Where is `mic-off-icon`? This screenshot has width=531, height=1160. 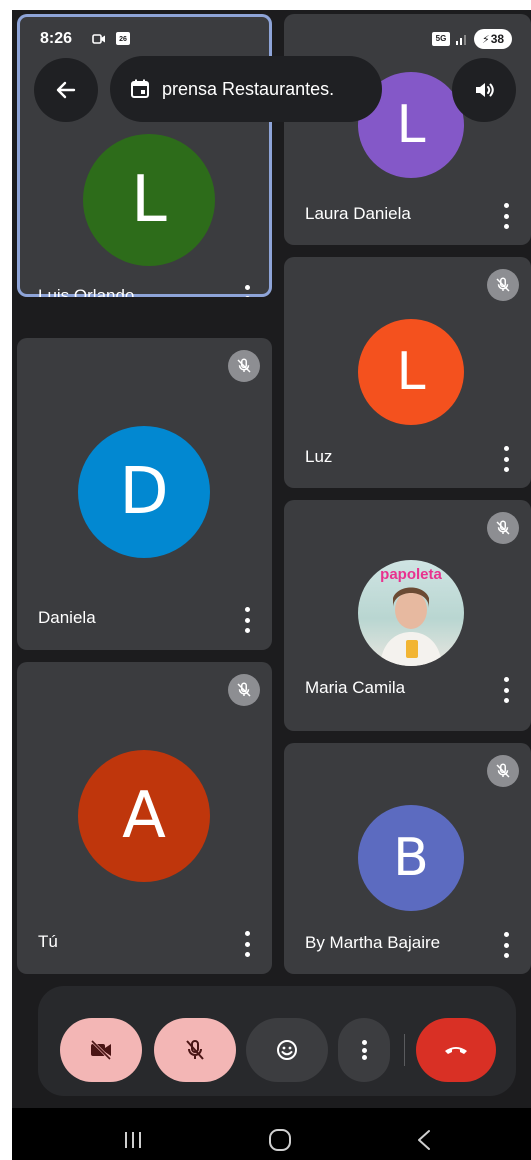 mic-off-icon is located at coordinates (195, 1049).